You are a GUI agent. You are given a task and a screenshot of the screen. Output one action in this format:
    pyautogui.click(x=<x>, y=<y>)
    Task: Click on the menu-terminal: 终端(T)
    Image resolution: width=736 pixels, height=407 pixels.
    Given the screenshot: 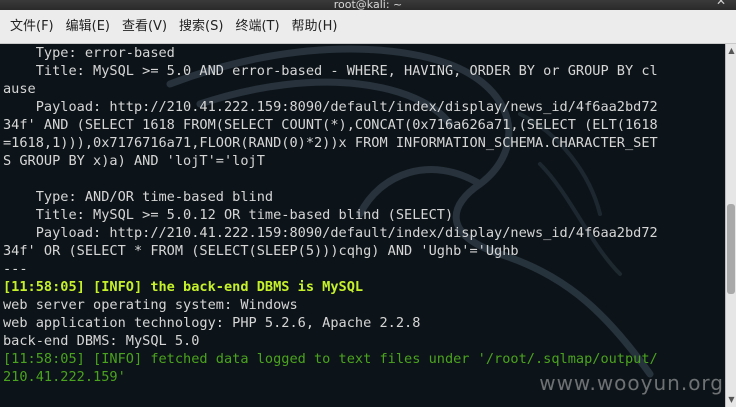 What is the action you would take?
    pyautogui.click(x=257, y=27)
    